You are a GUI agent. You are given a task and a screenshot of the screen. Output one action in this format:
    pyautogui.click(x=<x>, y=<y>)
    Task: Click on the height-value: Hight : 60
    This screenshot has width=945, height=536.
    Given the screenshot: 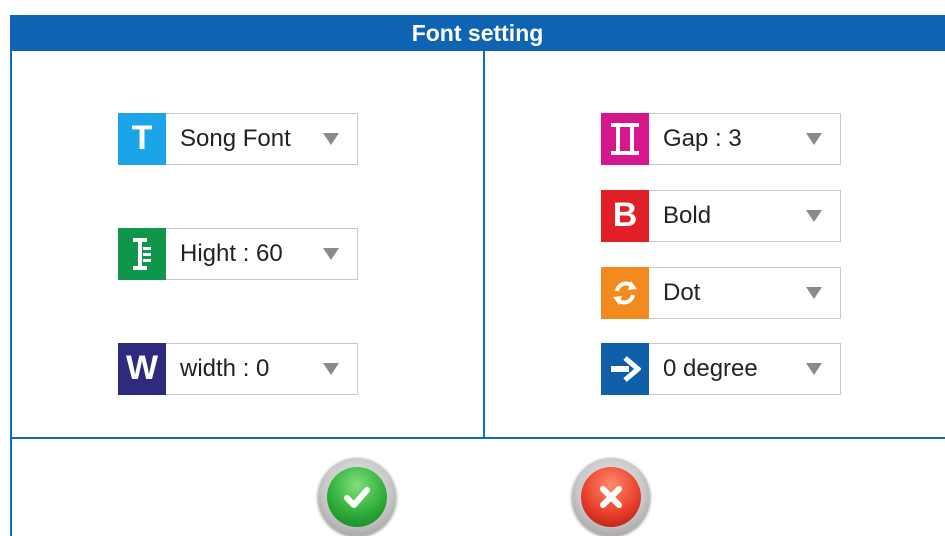 What is the action you would take?
    pyautogui.click(x=231, y=253)
    